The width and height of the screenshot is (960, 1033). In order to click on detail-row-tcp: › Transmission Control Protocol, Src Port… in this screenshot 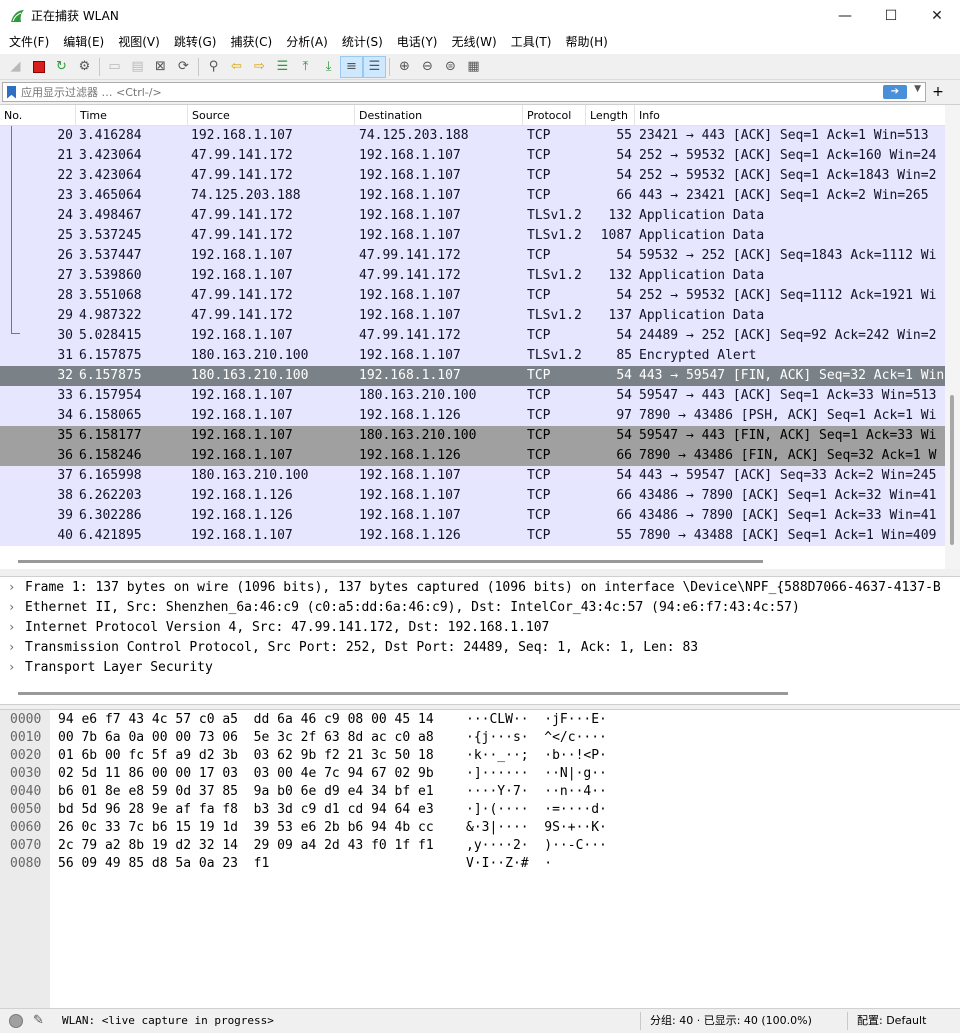, I will do `click(480, 647)`.